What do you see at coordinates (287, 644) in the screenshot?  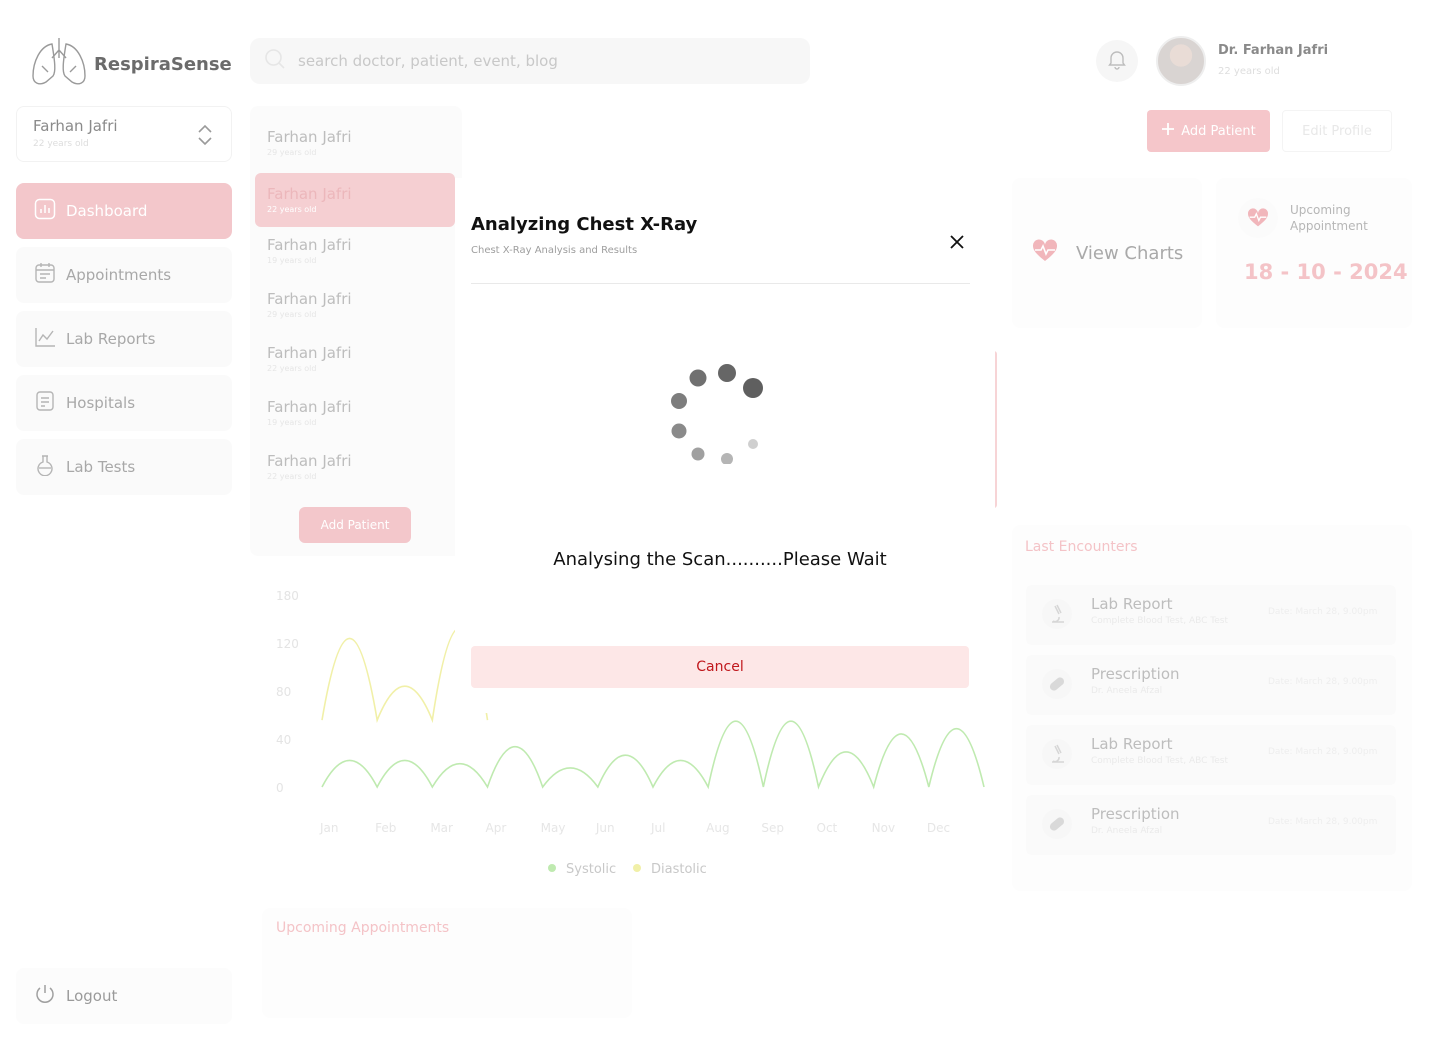 I see `y-tick-label: 120` at bounding box center [287, 644].